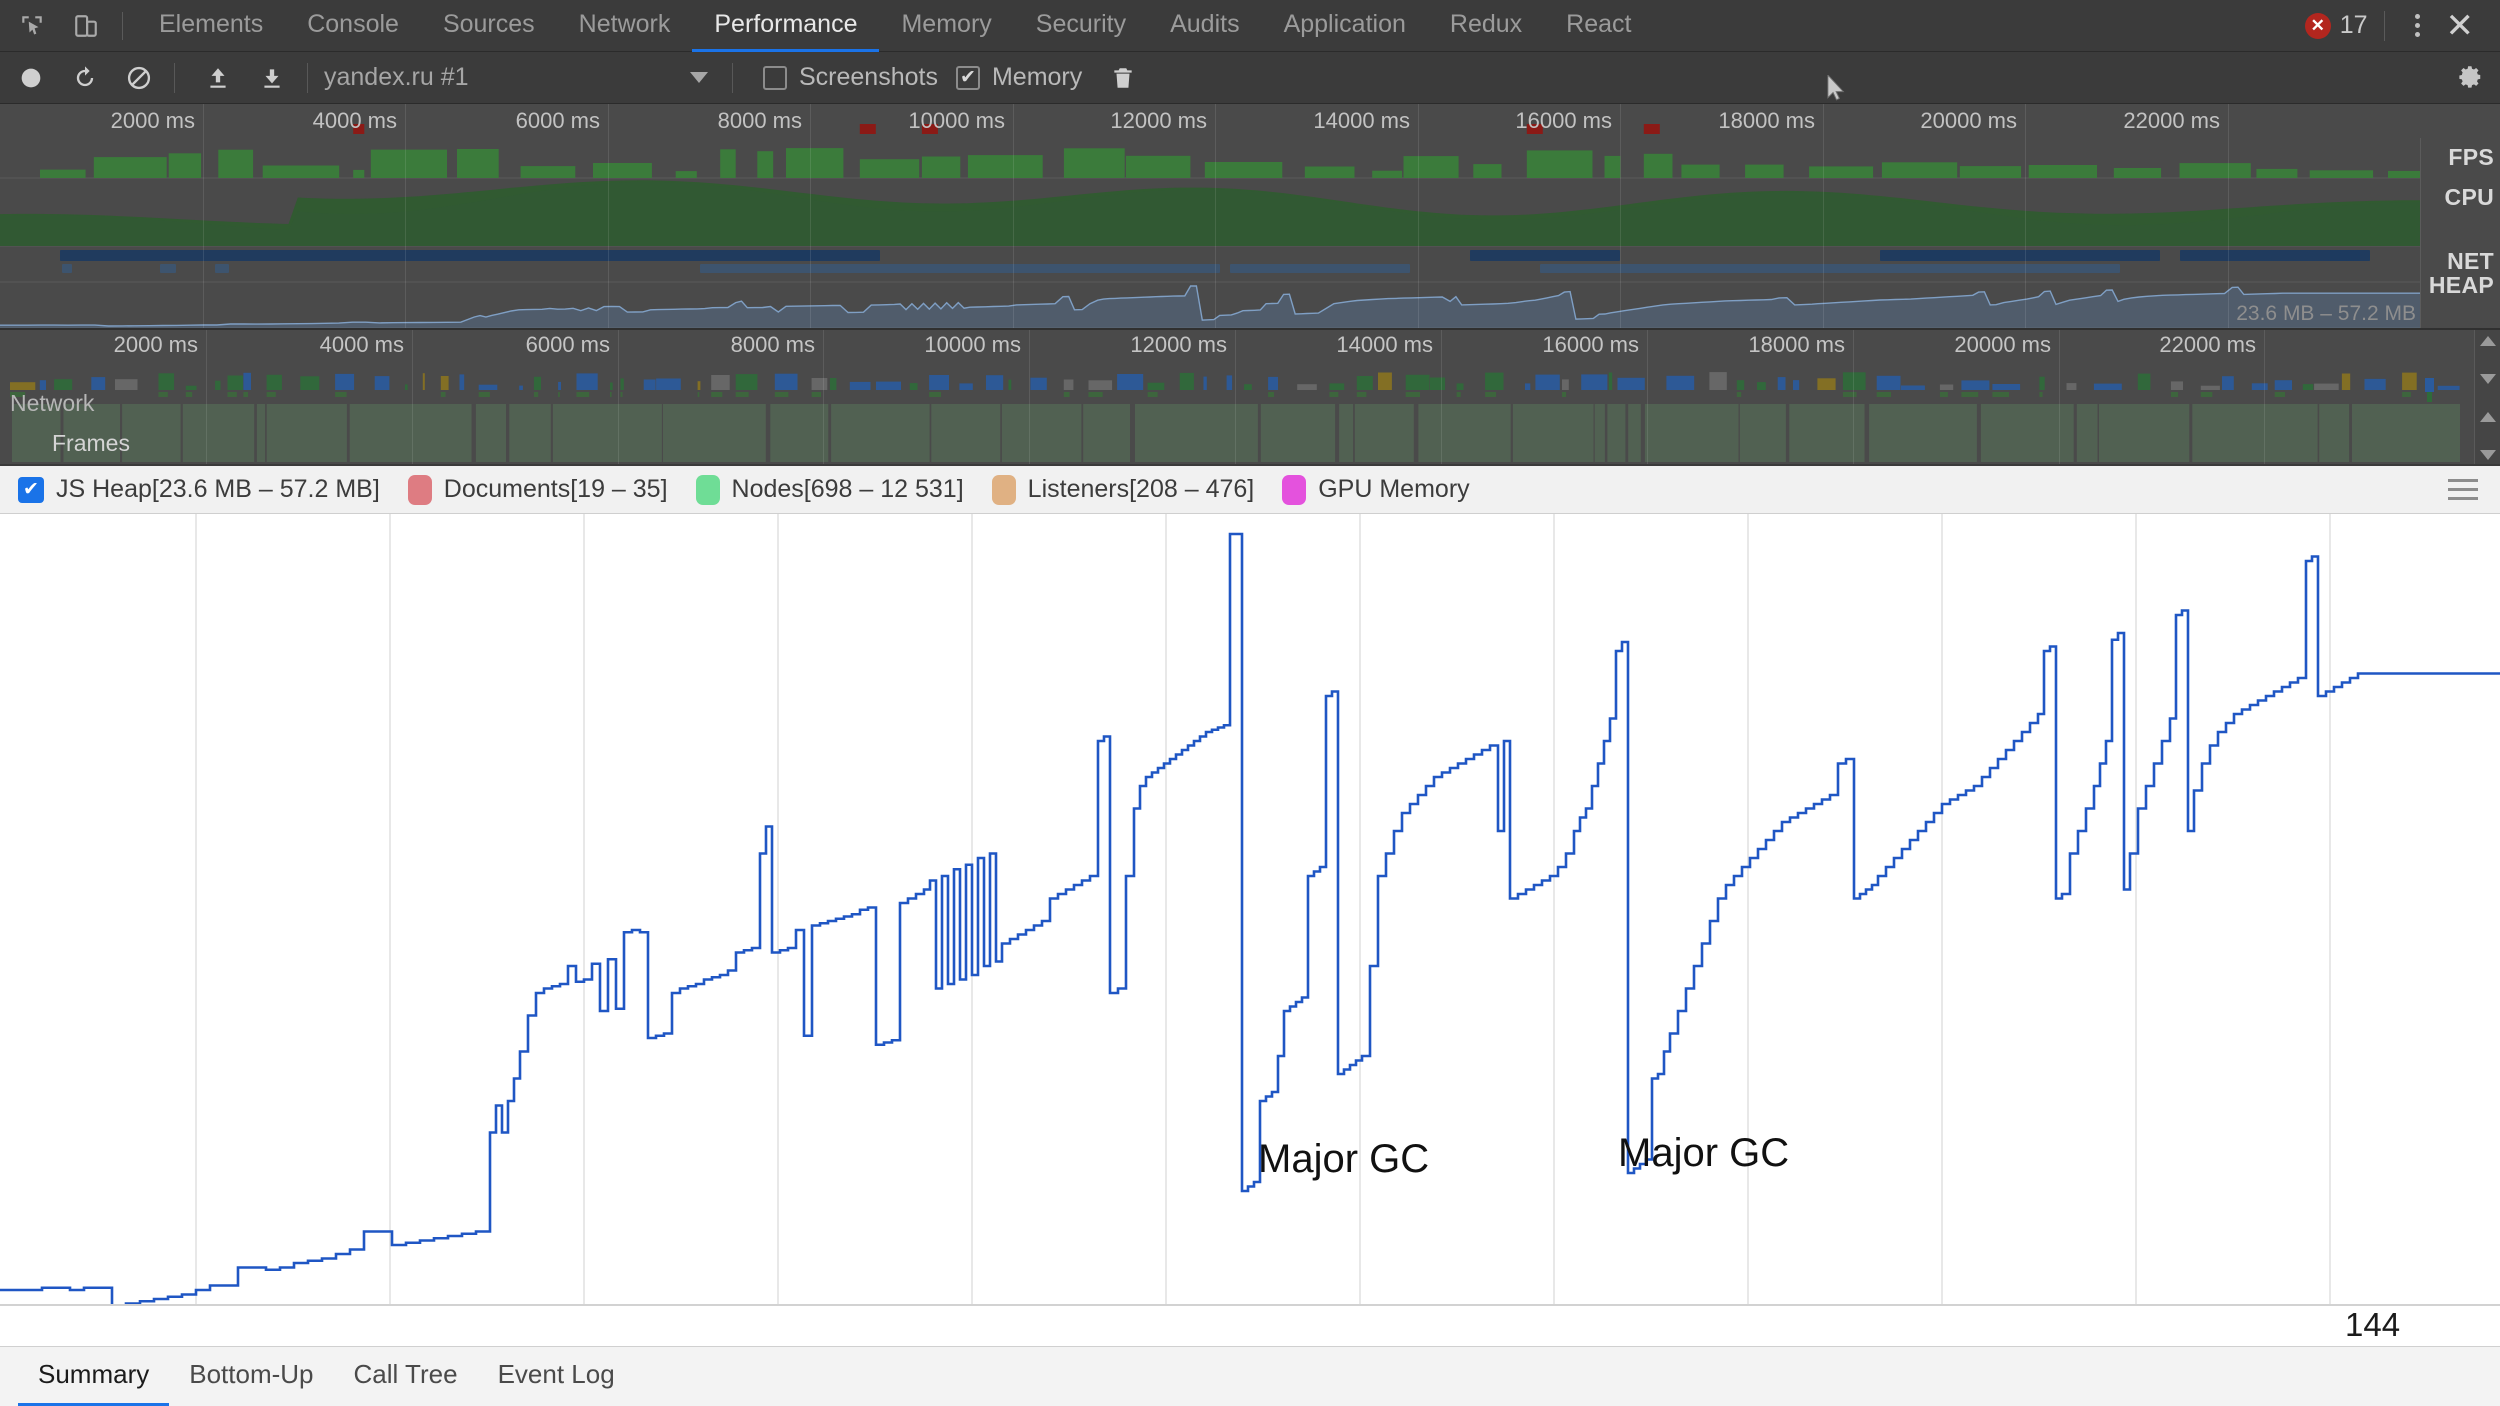 Image resolution: width=2500 pixels, height=1406 pixels. What do you see at coordinates (520, 78) in the screenshot?
I see `recording-select: yandex.ru #1` at bounding box center [520, 78].